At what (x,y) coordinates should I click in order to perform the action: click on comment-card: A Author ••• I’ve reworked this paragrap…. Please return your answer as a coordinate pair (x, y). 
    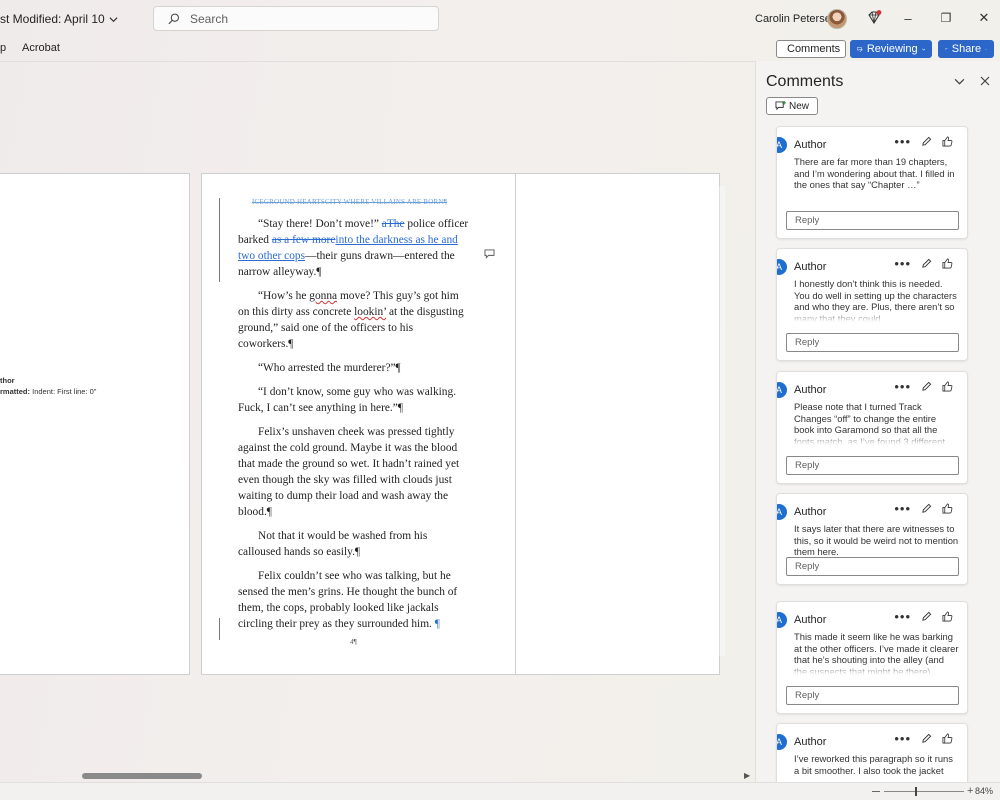
    Looking at the image, I should click on (872, 752).